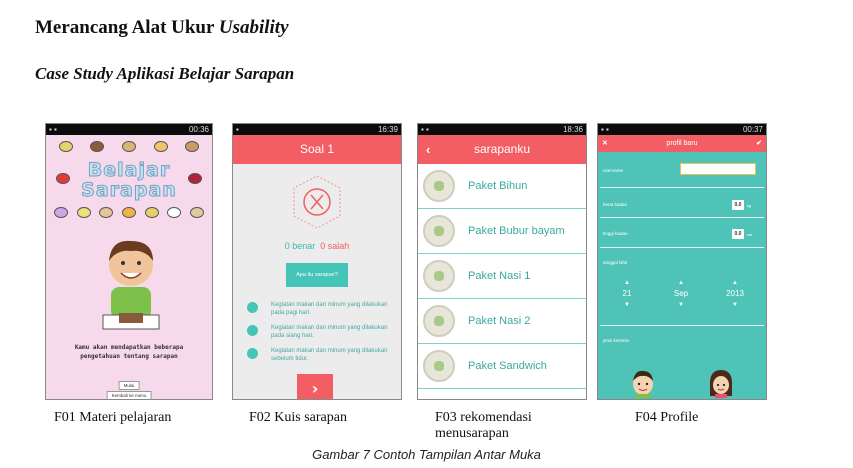 The height and width of the screenshot is (468, 853). What do you see at coordinates (738, 205) in the screenshot?
I see `weight-input: 0.0` at bounding box center [738, 205].